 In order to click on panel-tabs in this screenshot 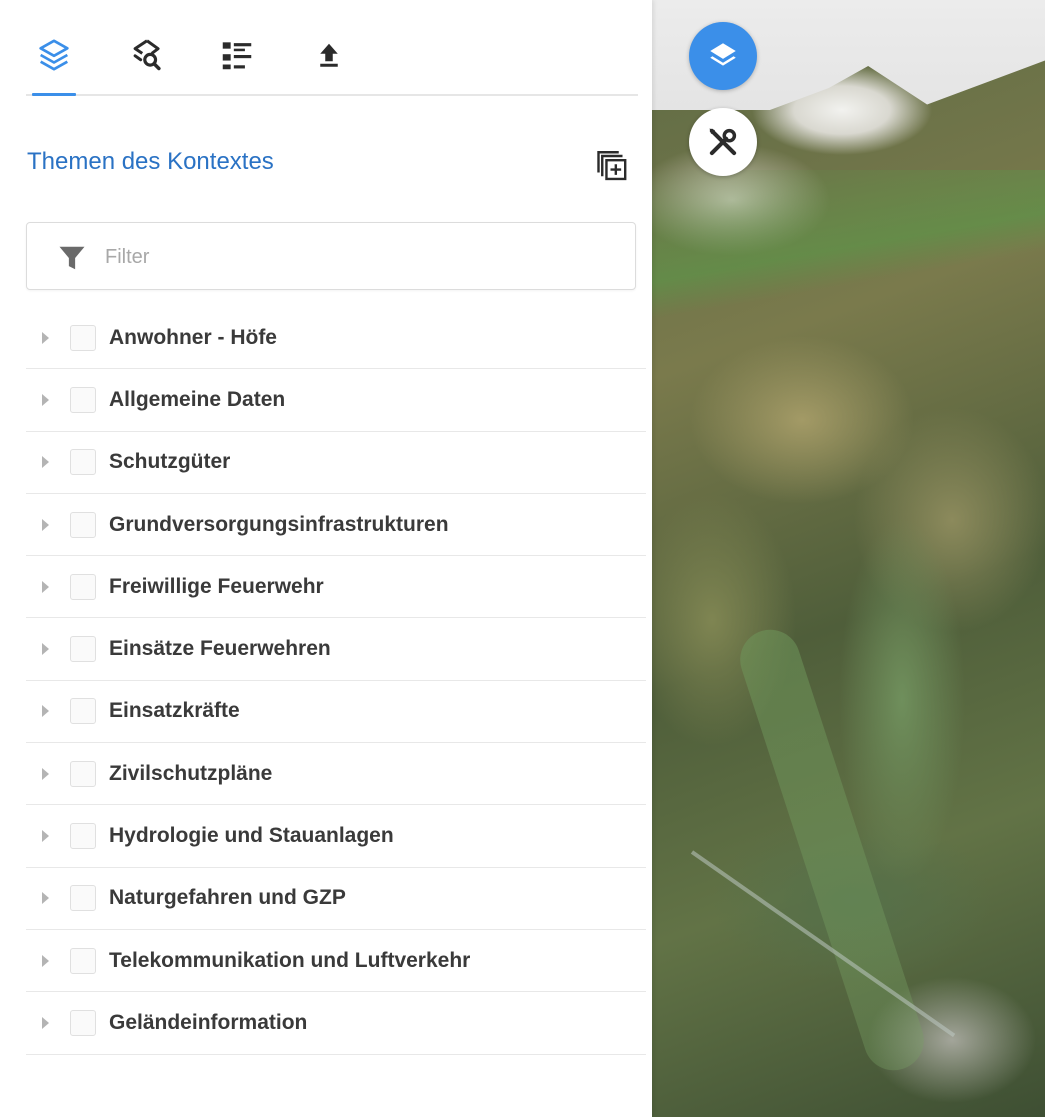, I will do `click(332, 49)`.